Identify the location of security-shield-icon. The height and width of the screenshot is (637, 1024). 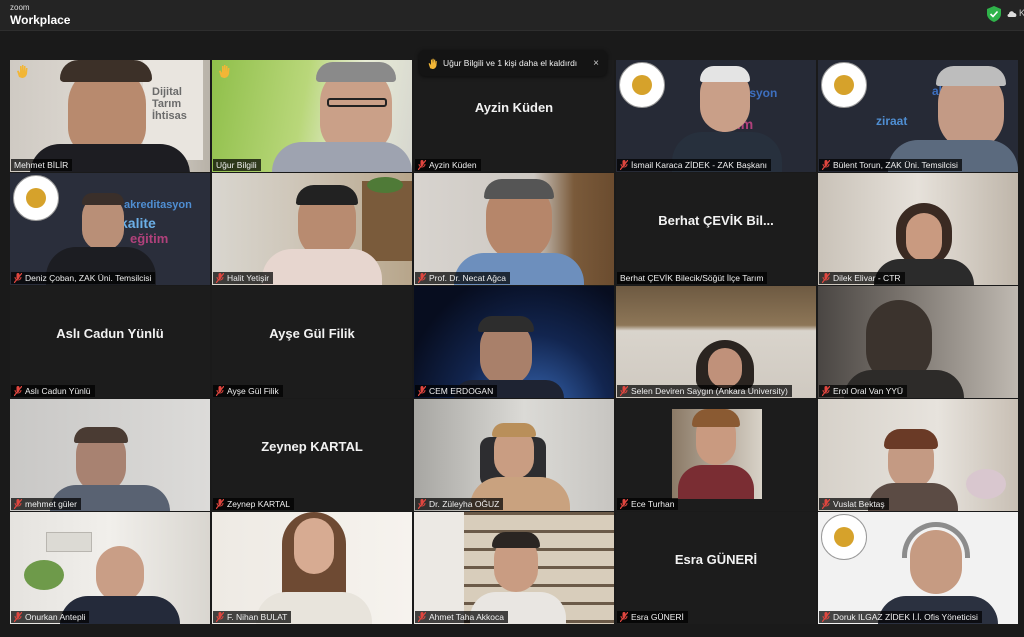
(994, 14).